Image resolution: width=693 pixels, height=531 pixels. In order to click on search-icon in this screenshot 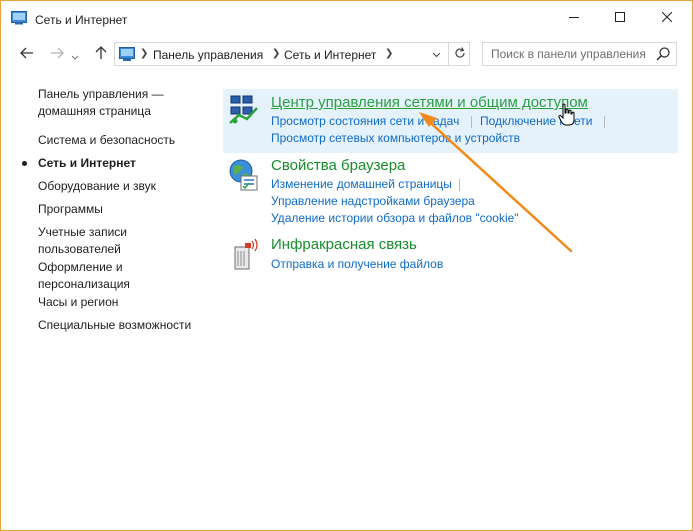, I will do `click(663, 54)`.